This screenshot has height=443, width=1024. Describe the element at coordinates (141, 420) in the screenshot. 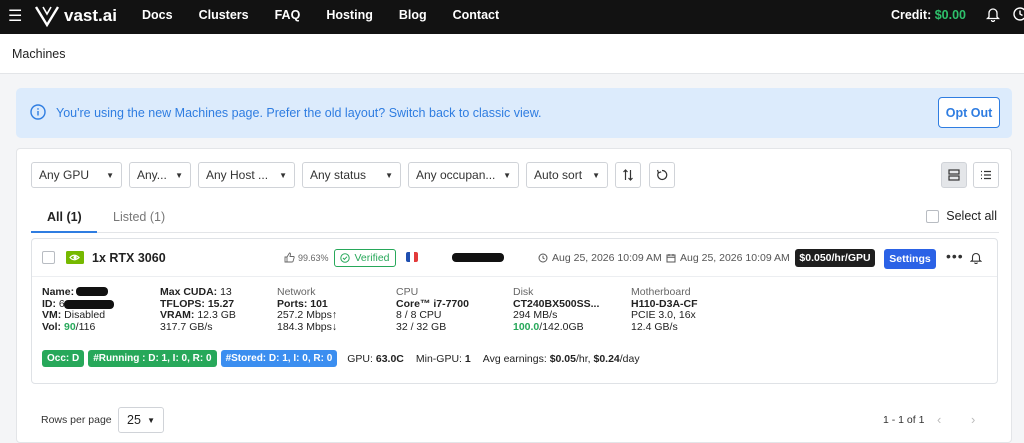

I see `rows-per-page-select: 25 ▼` at that location.